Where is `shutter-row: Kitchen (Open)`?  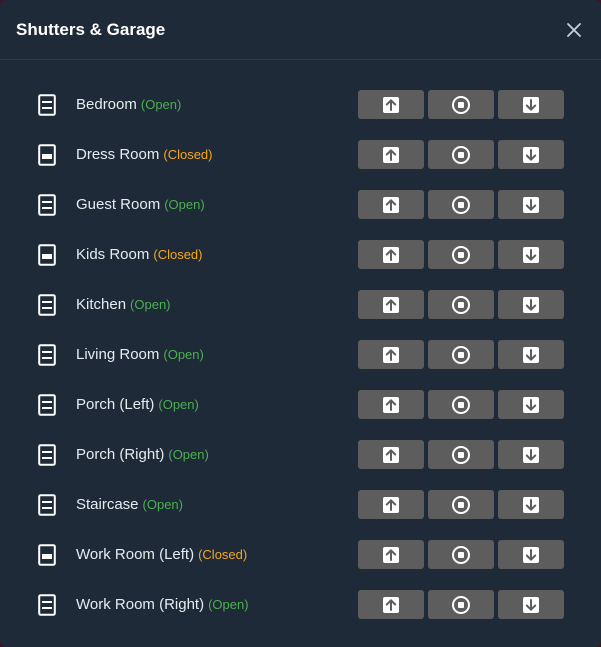 shutter-row: Kitchen (Open) is located at coordinates (300, 305).